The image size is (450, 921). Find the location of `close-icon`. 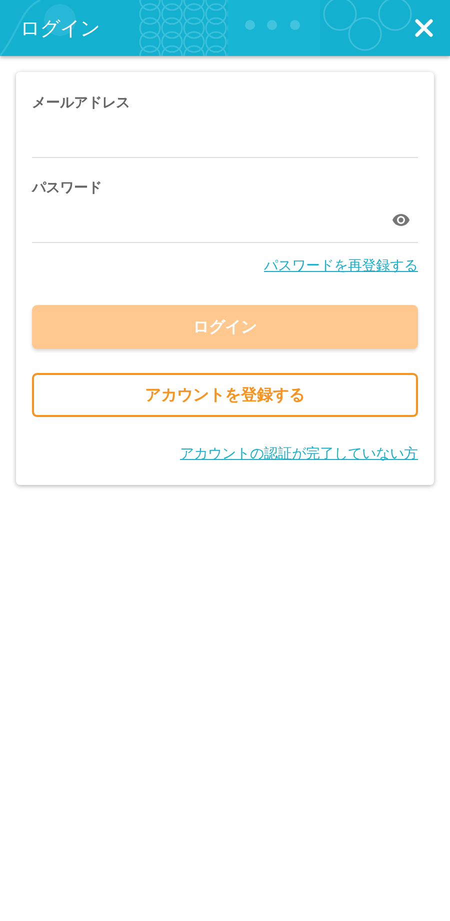

close-icon is located at coordinates (424, 28).